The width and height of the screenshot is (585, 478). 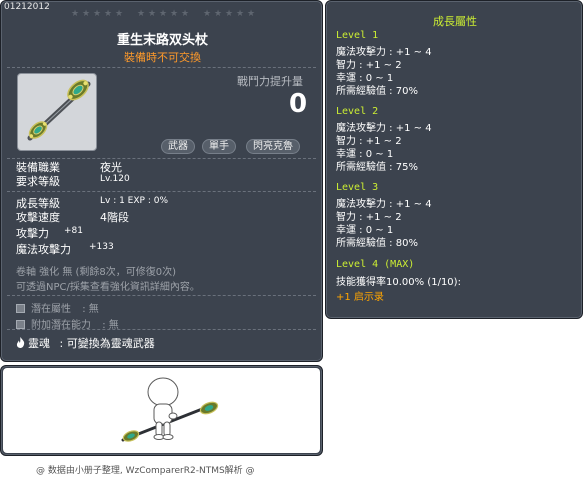 What do you see at coordinates (111, 167) in the screenshot?
I see `job-value: 夜光` at bounding box center [111, 167].